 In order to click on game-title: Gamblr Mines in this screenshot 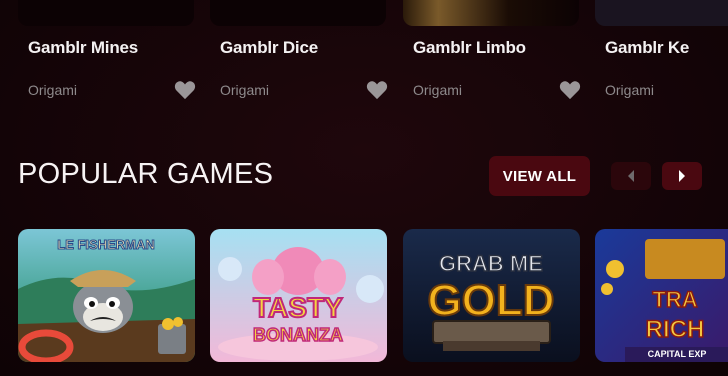, I will do `click(83, 47)`.